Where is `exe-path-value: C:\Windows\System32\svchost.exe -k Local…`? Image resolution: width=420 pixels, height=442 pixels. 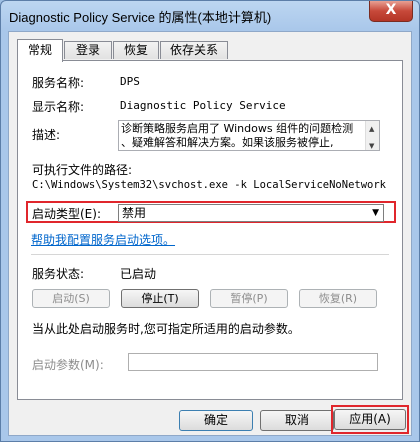
exe-path-value: C:\Windows\System32\svchost.exe -k Local… is located at coordinates (209, 185).